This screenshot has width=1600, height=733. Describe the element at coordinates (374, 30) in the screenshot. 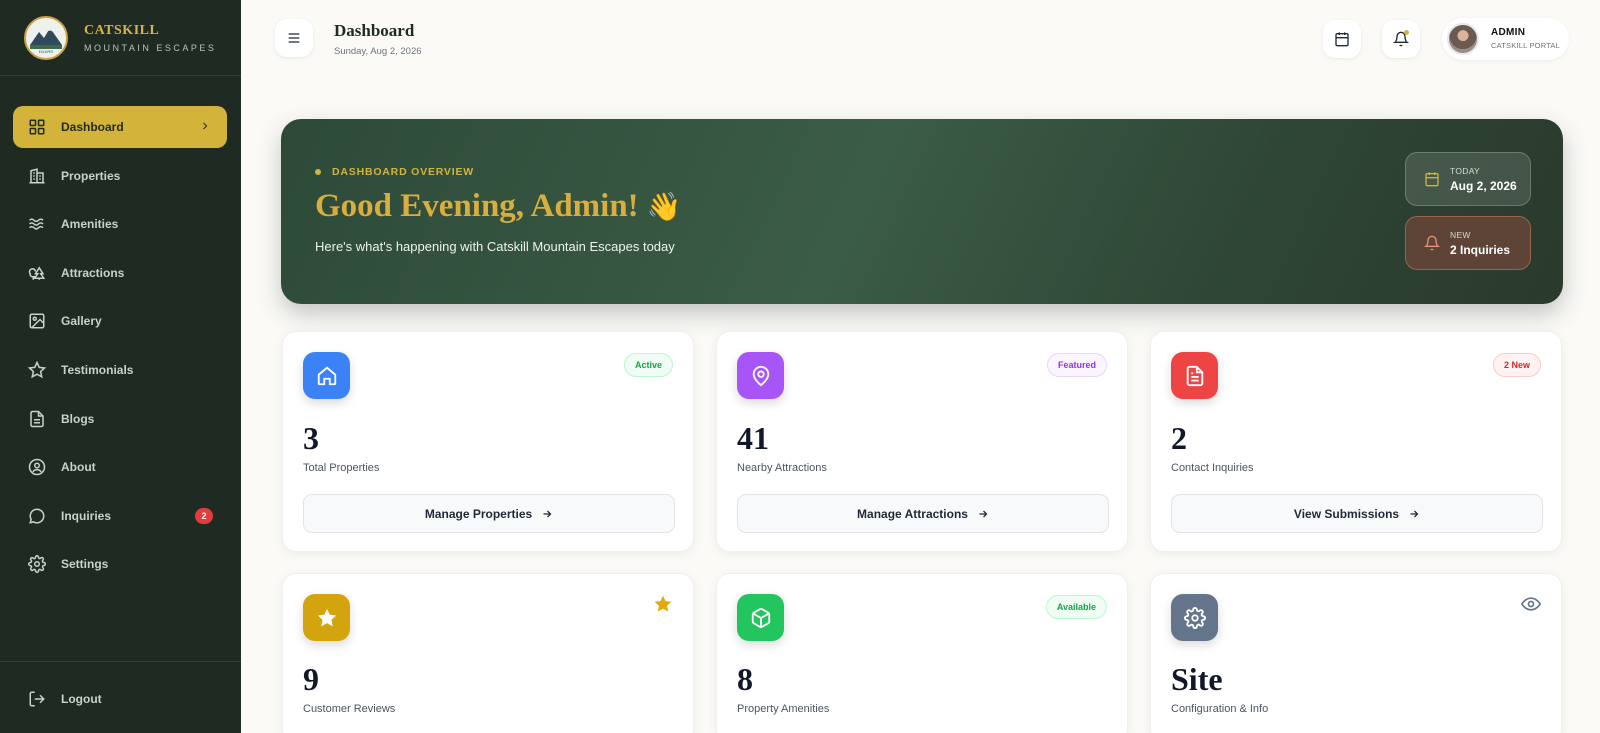

I see `page-title: Dashboard` at that location.